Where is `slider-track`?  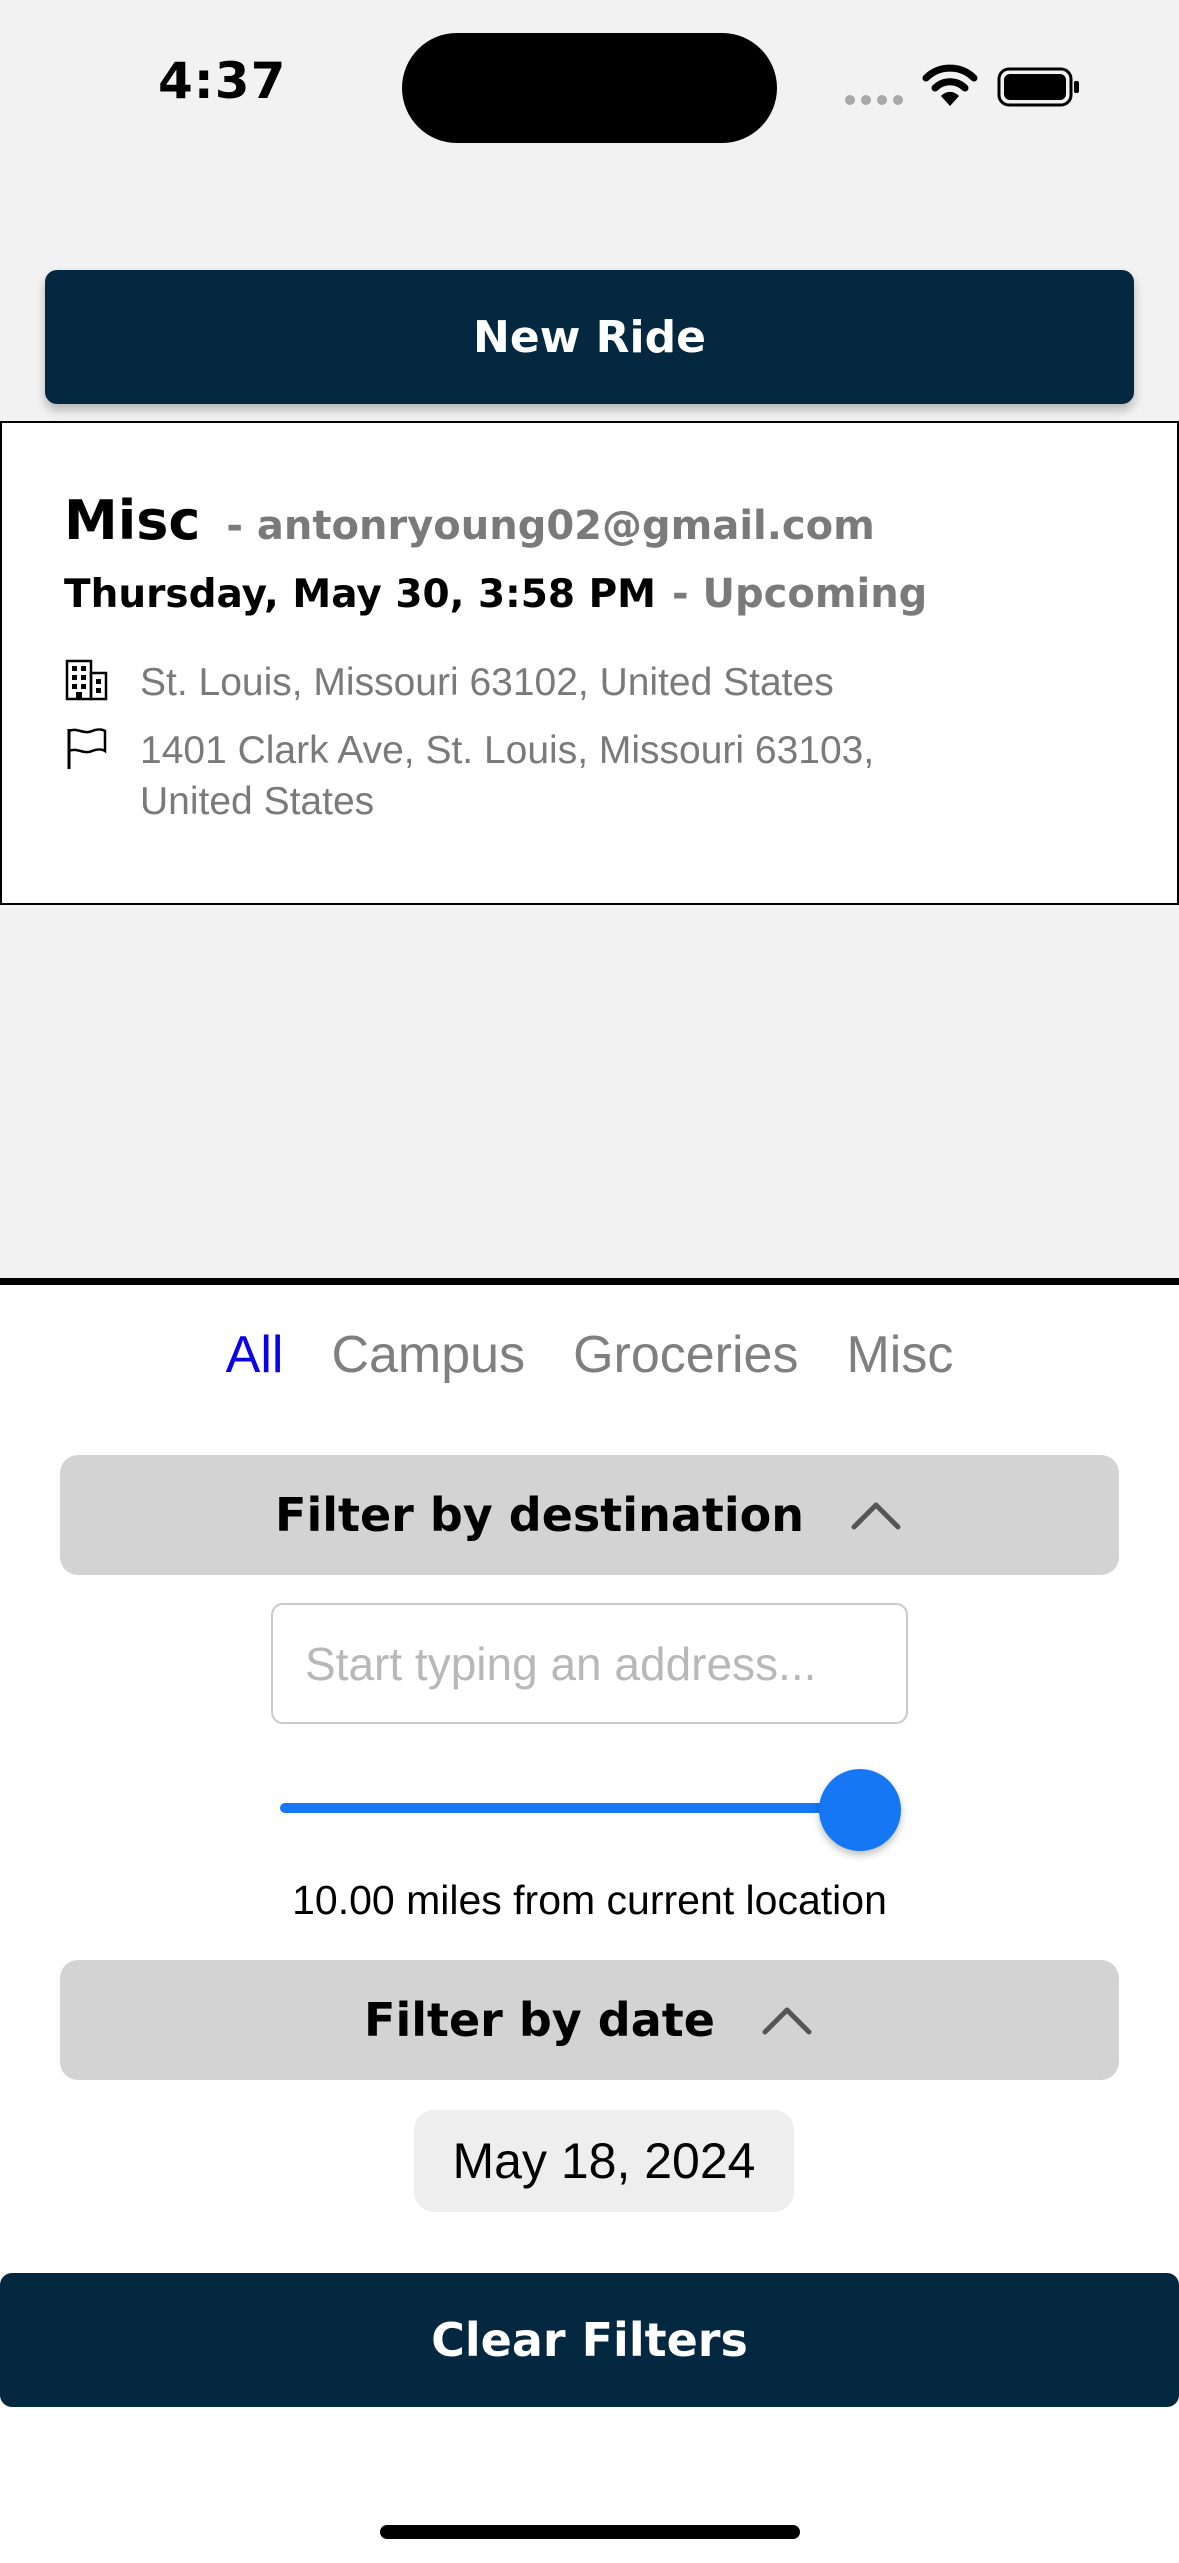
slider-track is located at coordinates (570, 1808).